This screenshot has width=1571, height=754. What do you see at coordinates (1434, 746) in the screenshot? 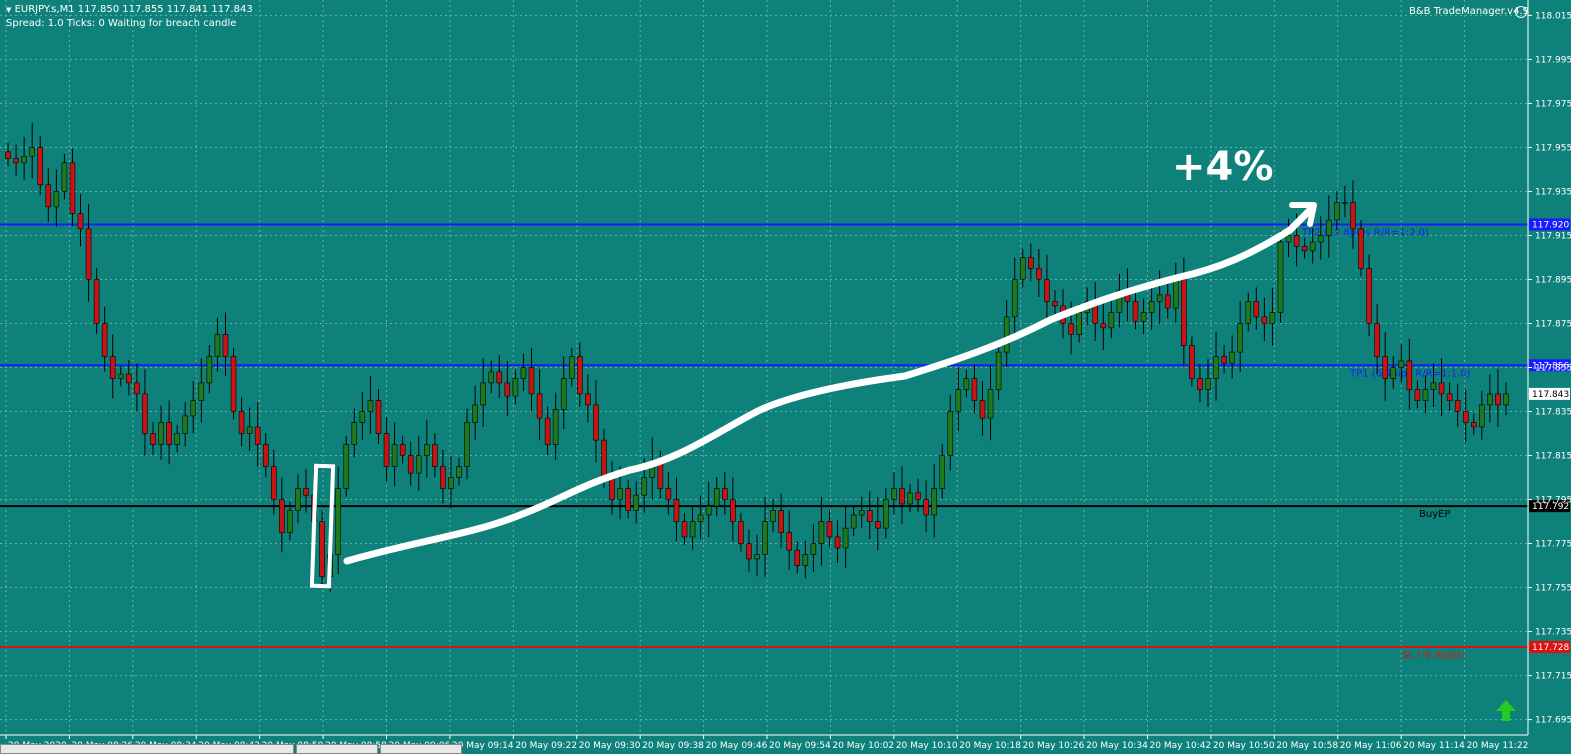
I see `time-tick-label: 20 May 11:14` at bounding box center [1434, 746].